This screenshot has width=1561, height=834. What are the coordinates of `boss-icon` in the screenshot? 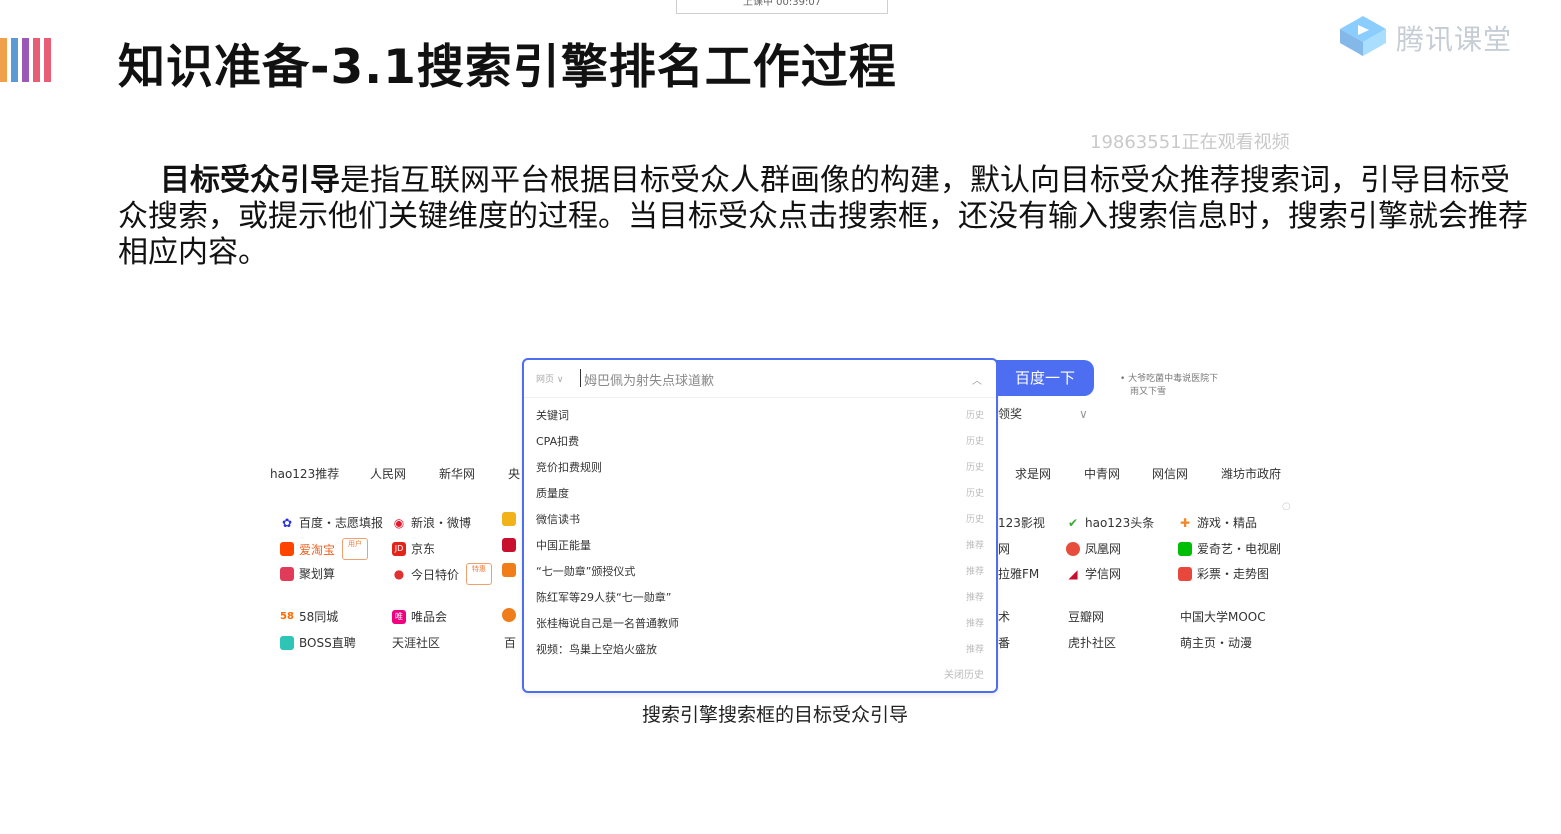 It's located at (287, 642).